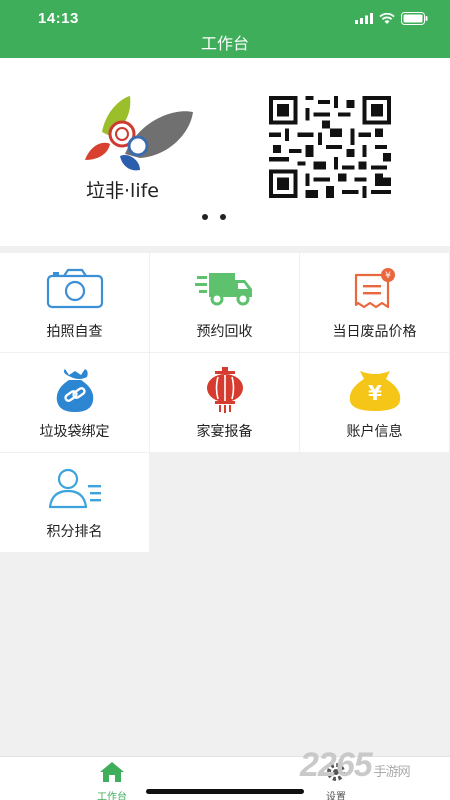  I want to click on watermark: 2265 手游网, so click(355, 765).